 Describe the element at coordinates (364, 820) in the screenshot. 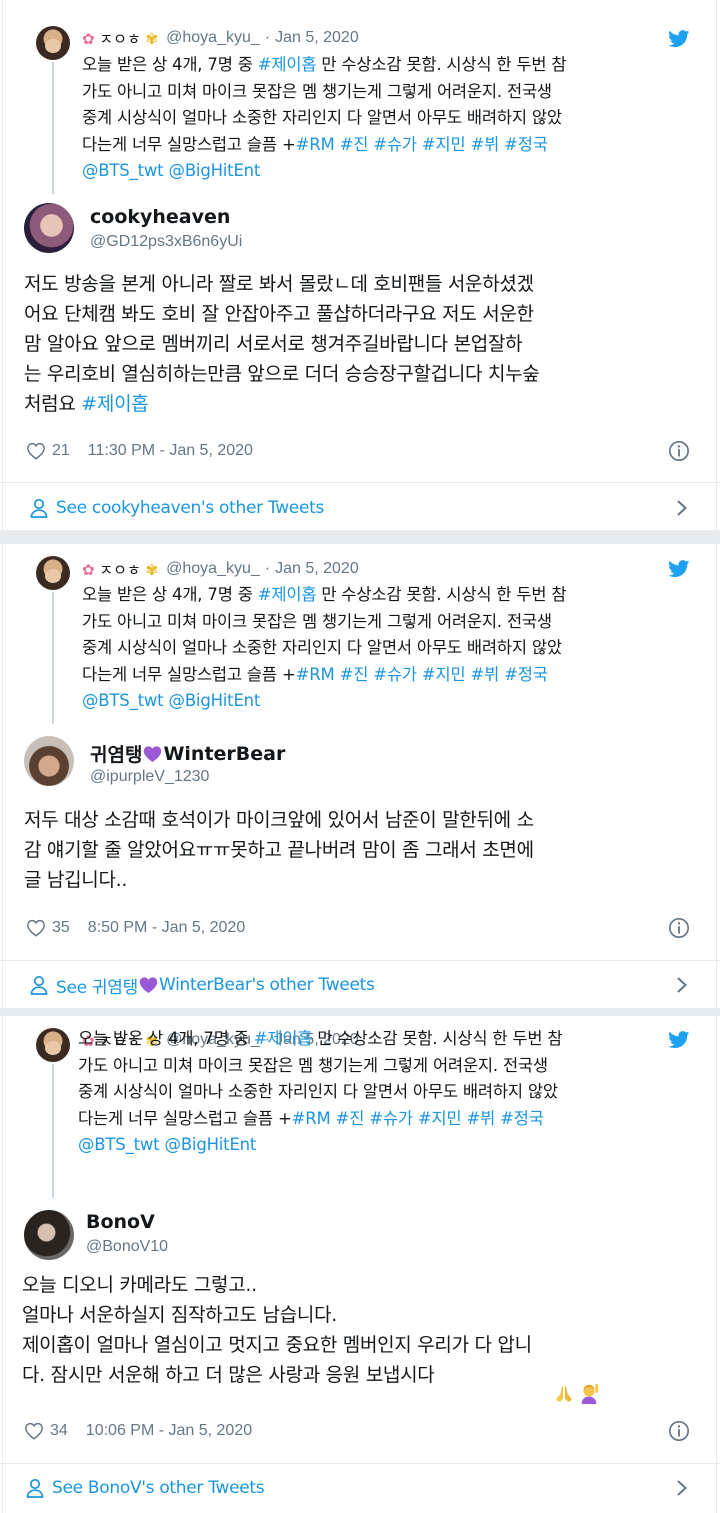

I see `text-line: 저두 대상 소감때 호석이가 마이크앞에 있어서 남준이 말한뒤에 소` at that location.